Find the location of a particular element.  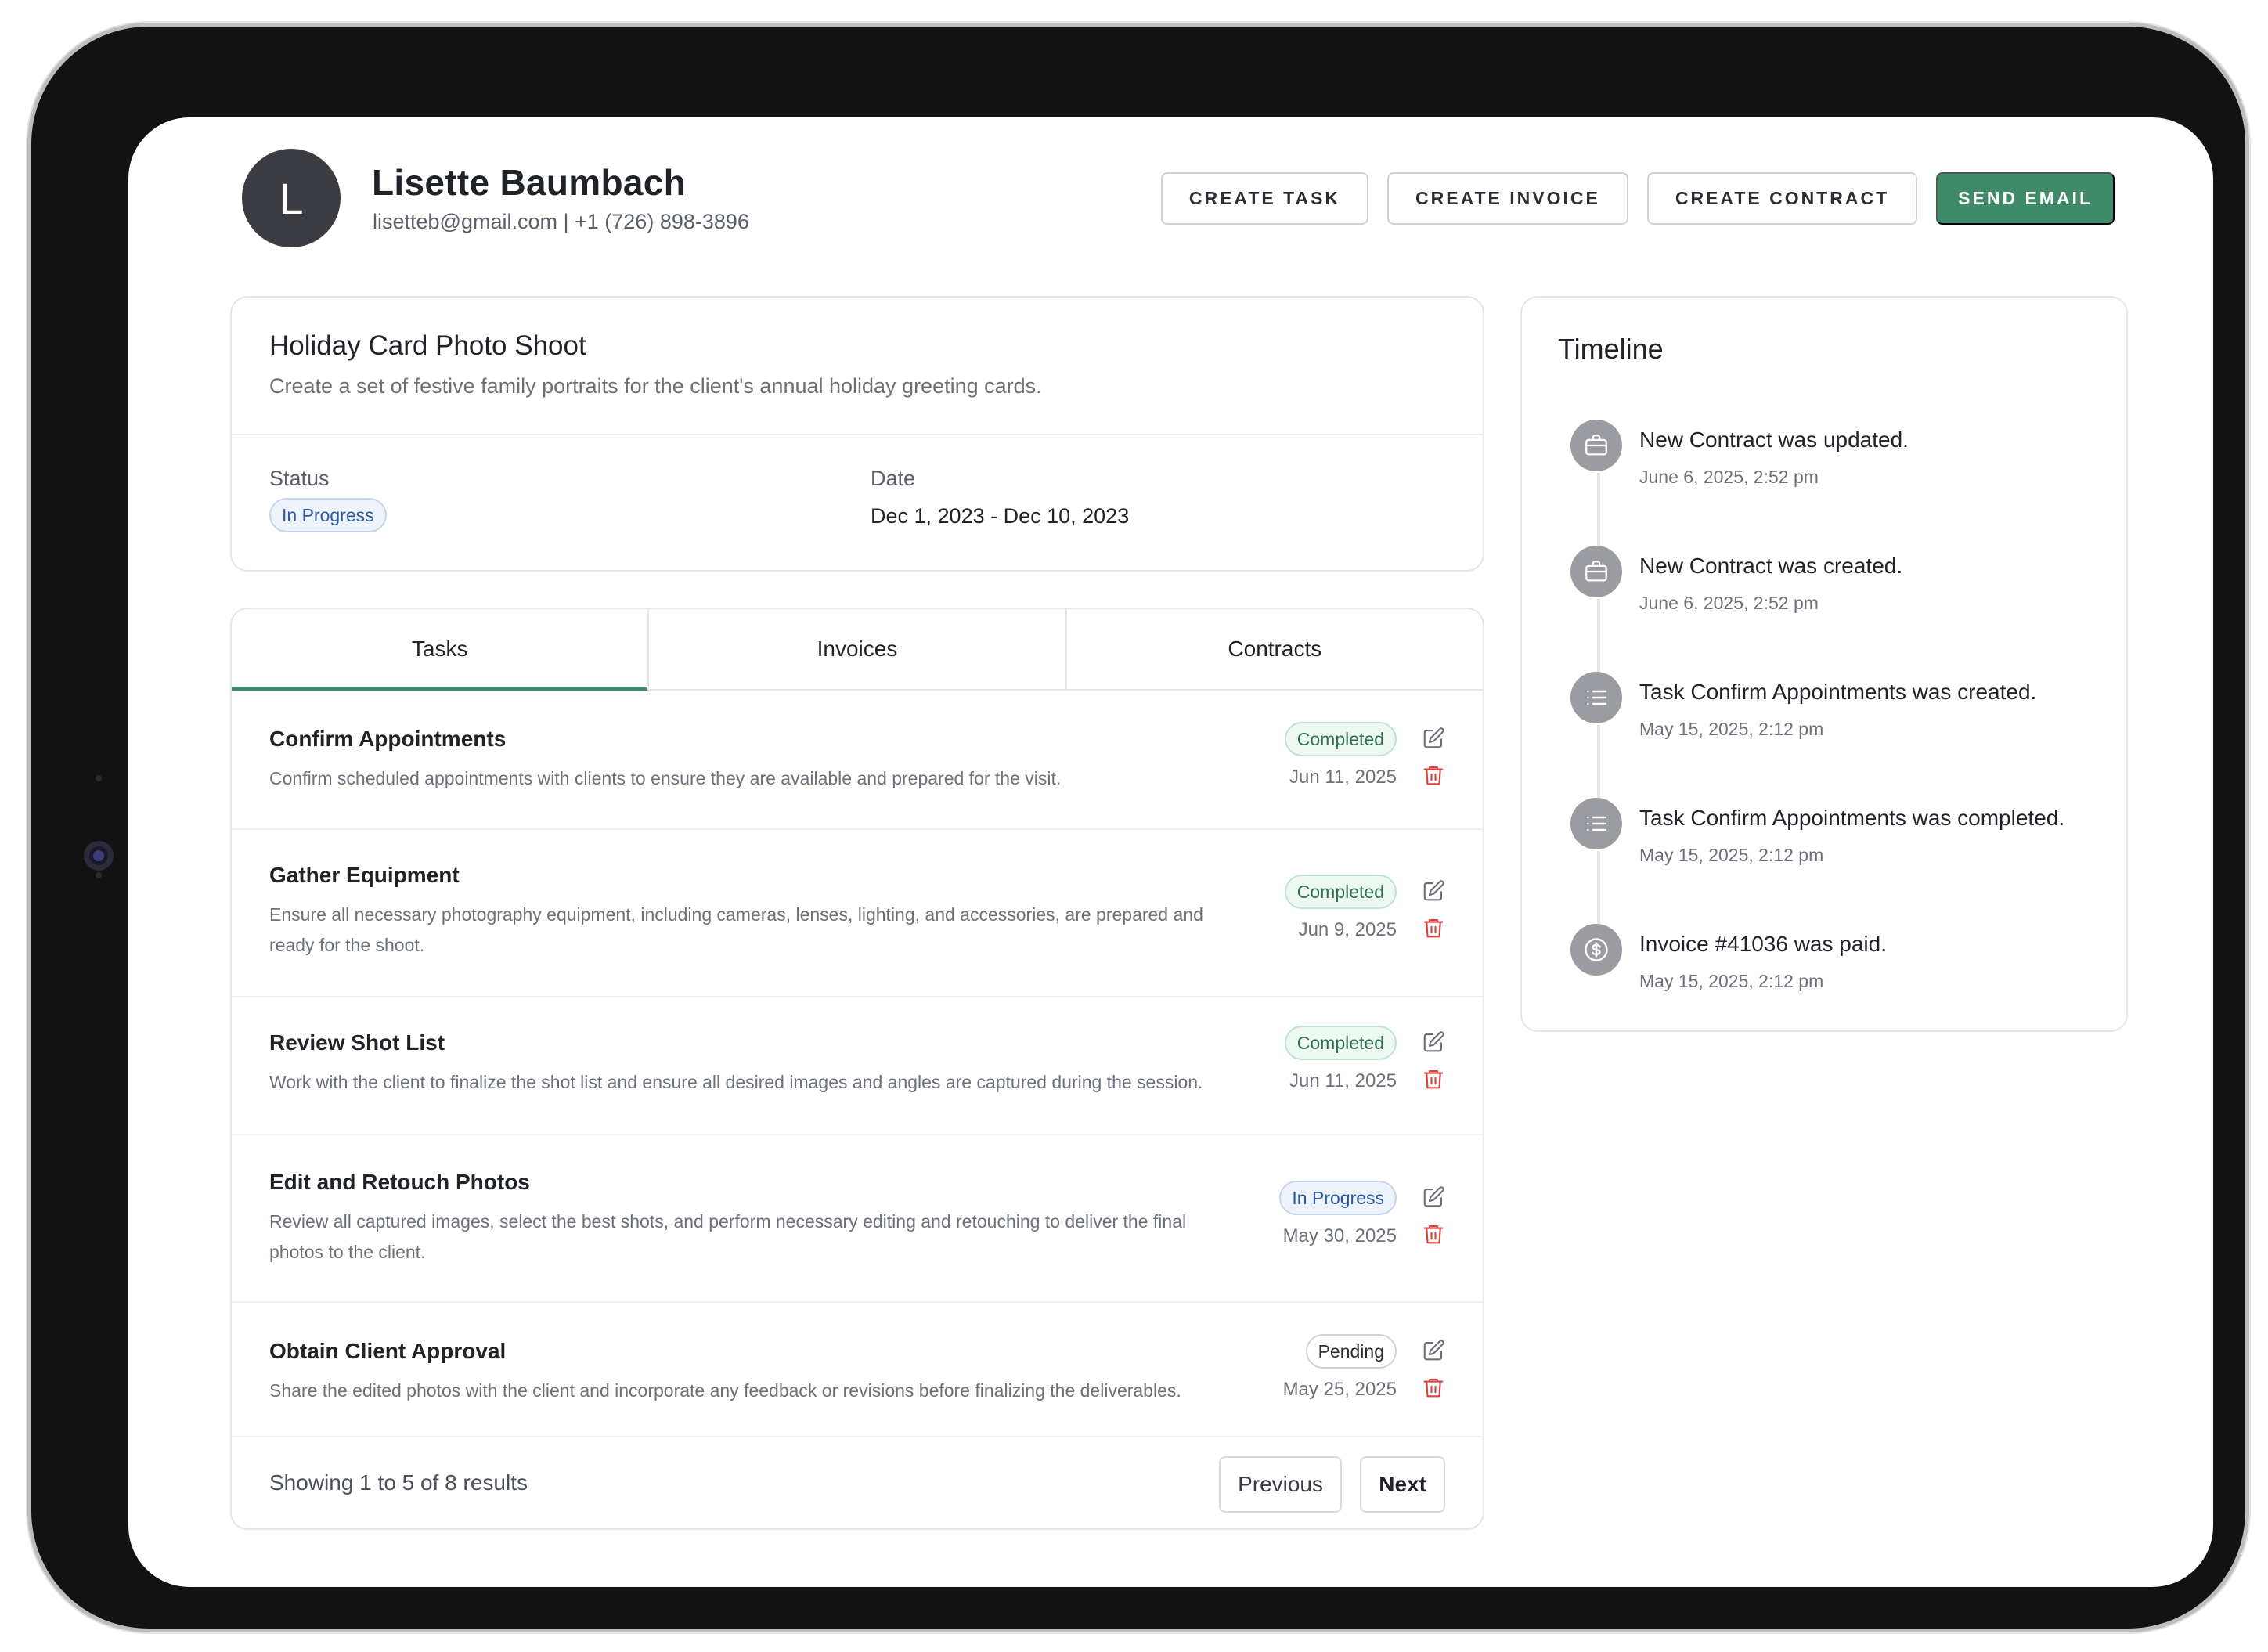

camera-icon is located at coordinates (99, 856).